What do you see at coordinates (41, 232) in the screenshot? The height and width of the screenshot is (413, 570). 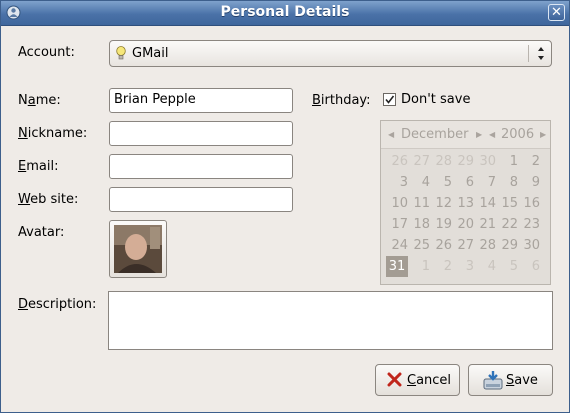 I see `avatar-label: Avatar:` at bounding box center [41, 232].